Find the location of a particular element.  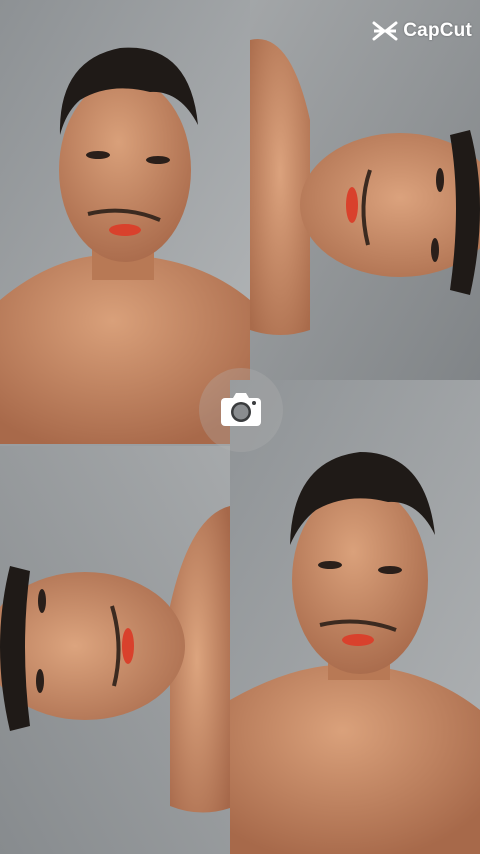

watermark-brand: CapCut is located at coordinates (437, 30).